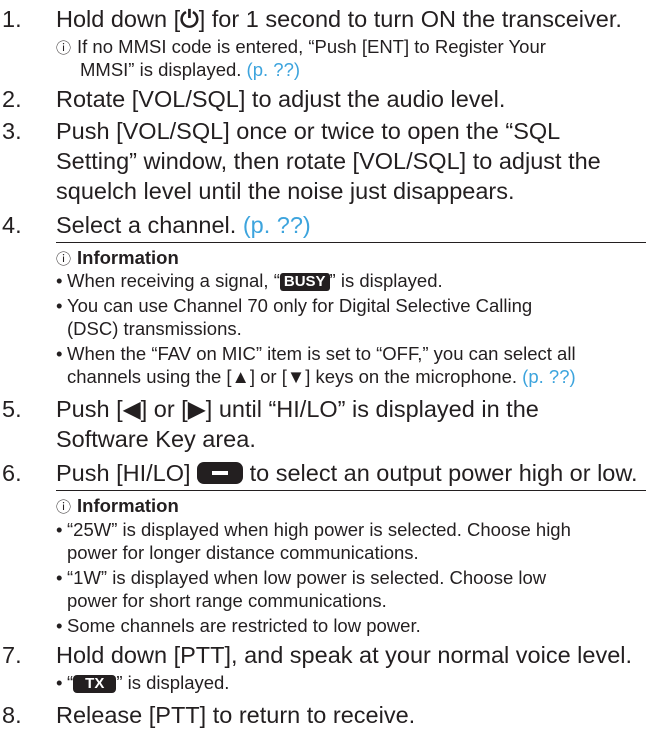 Image resolution: width=652 pixels, height=736 pixels. Describe the element at coordinates (12, 473) in the screenshot. I see `step-number: 6.` at that location.